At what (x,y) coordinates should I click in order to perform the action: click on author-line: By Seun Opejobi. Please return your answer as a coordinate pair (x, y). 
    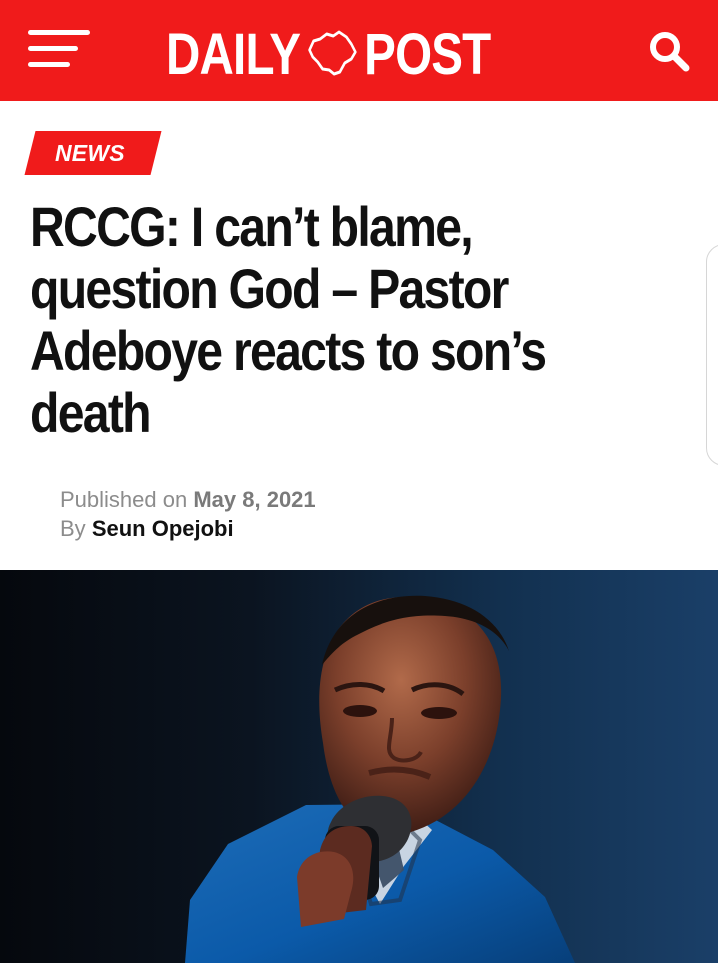
    Looking at the image, I should click on (188, 528).